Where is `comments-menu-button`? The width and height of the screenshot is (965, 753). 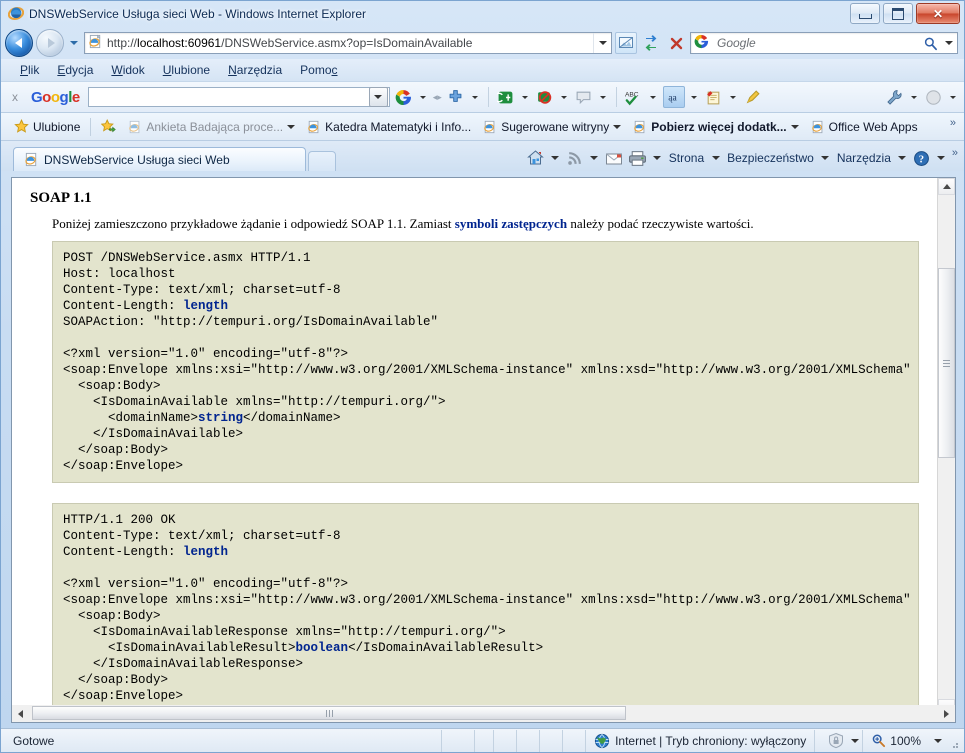
comments-menu-button is located at coordinates (603, 97).